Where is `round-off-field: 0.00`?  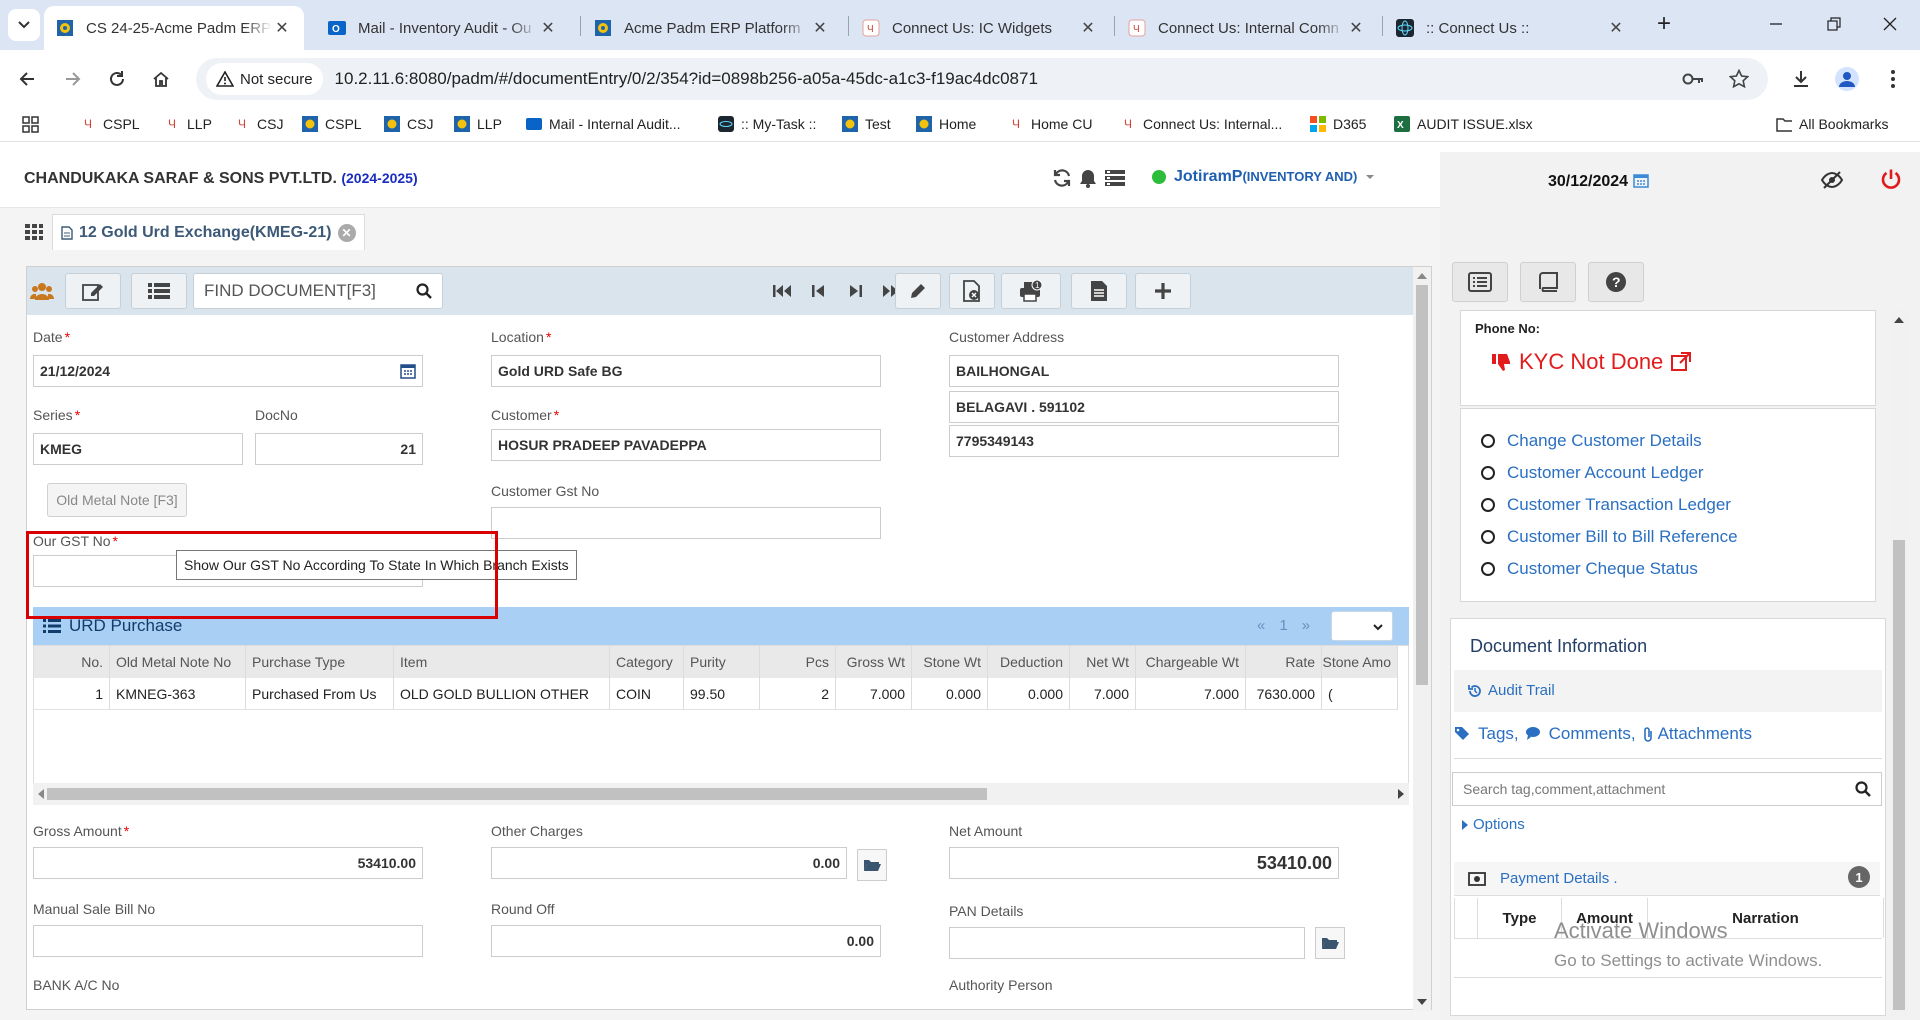 round-off-field: 0.00 is located at coordinates (686, 941).